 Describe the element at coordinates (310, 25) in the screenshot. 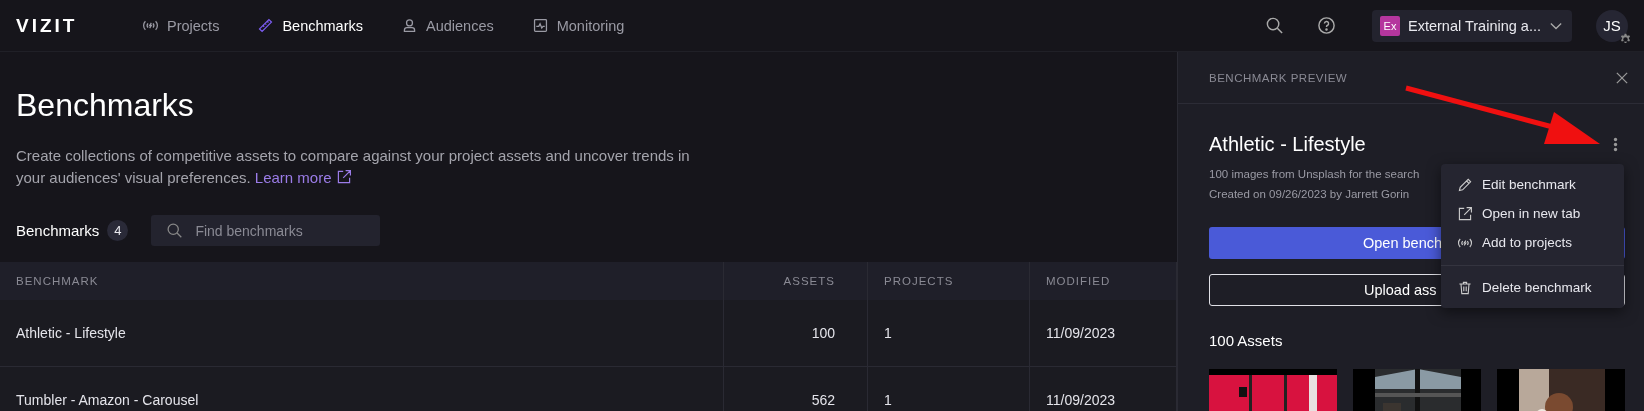

I see `nav-tab: Benchmarks` at that location.